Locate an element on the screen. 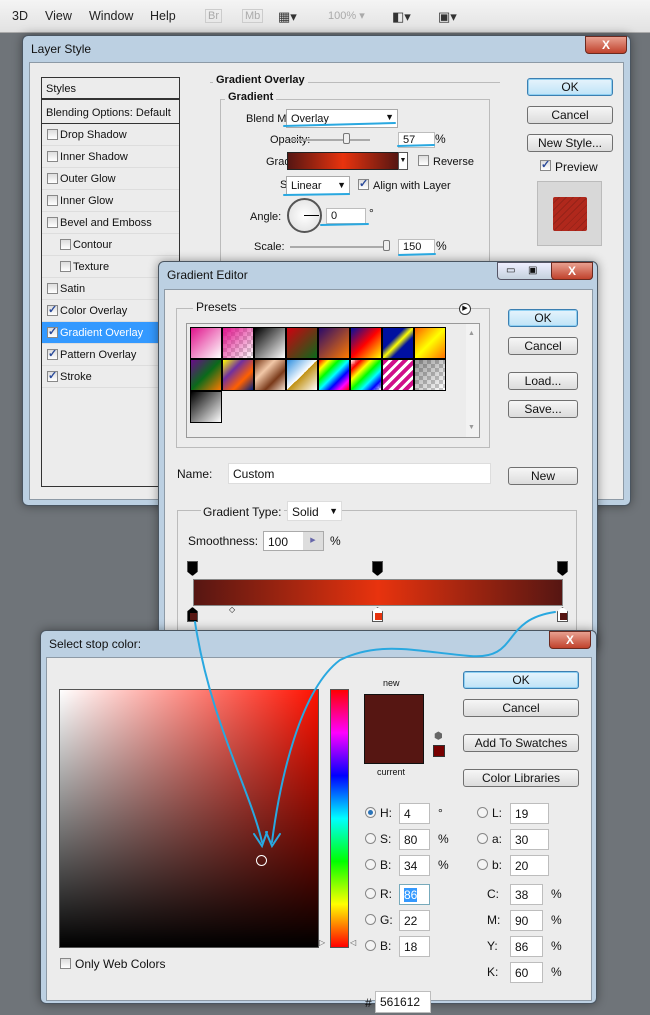 The width and height of the screenshot is (650, 1015). field-input-S: 80 is located at coordinates (414, 839).